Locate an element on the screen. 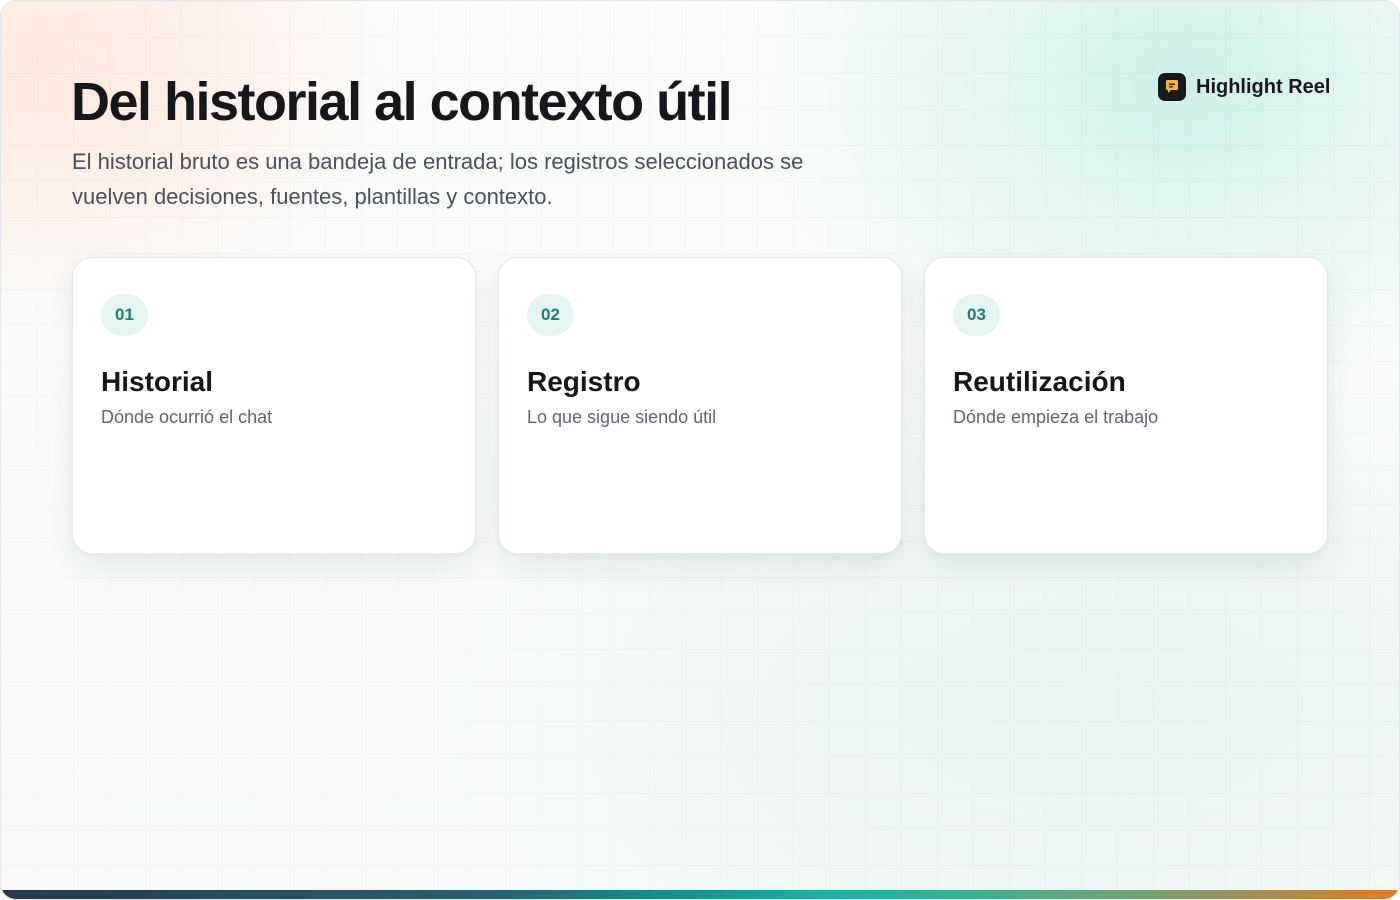 The image size is (1400, 900). card-title: Historial is located at coordinates (157, 381).